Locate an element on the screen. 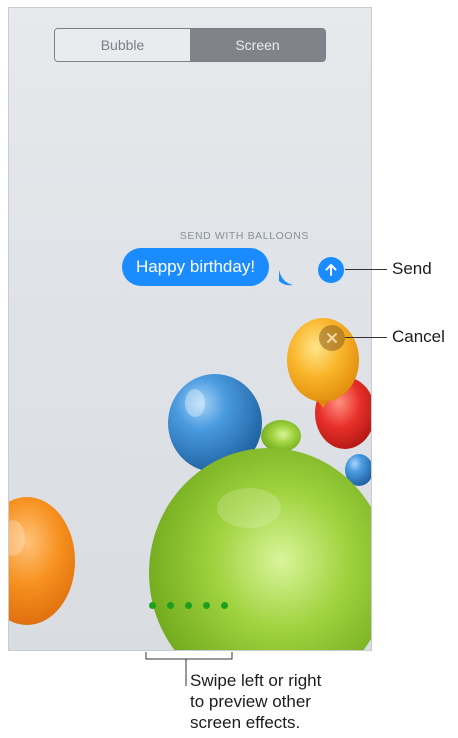 The image size is (458, 738). arrow-up-icon is located at coordinates (331, 270).